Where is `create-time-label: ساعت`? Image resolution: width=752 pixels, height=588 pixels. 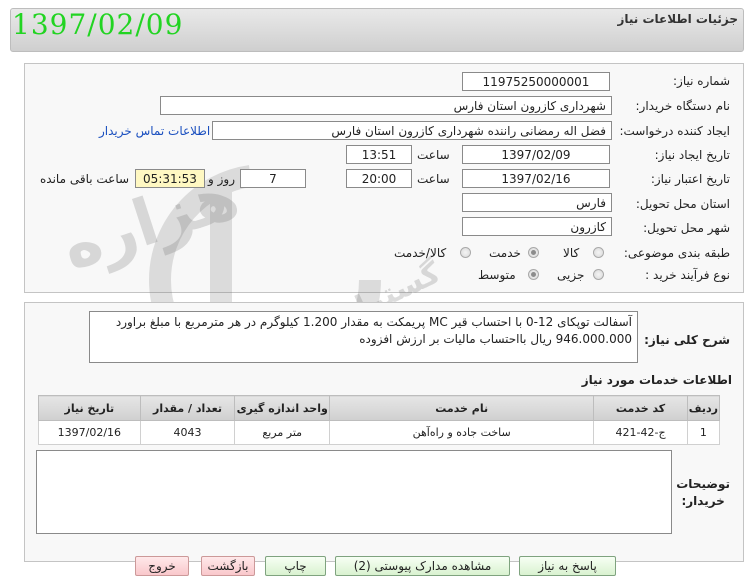
create-time-label: ساعت is located at coordinates (433, 155).